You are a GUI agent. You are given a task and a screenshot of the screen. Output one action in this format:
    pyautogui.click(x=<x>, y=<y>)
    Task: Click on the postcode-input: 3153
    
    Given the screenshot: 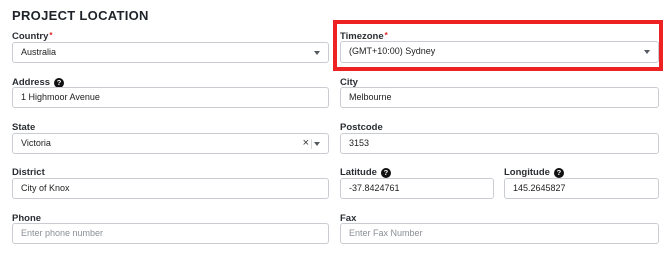 What is the action you would take?
    pyautogui.click(x=499, y=143)
    